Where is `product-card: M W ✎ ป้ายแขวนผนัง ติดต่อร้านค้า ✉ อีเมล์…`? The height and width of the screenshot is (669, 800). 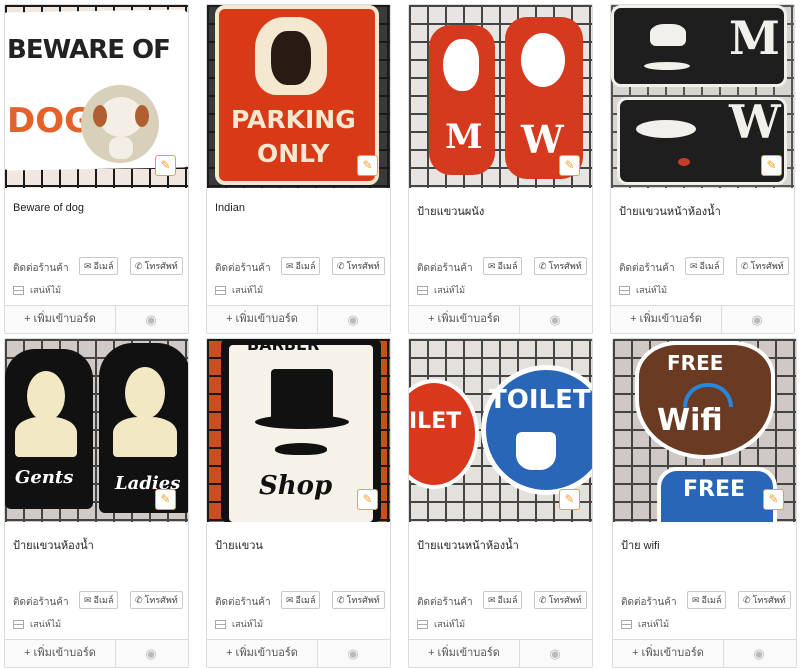
product-card: M W ✎ ป้ายแขวนผนัง ติดต่อร้านค้า ✉ อีเมล์… is located at coordinates (500, 169).